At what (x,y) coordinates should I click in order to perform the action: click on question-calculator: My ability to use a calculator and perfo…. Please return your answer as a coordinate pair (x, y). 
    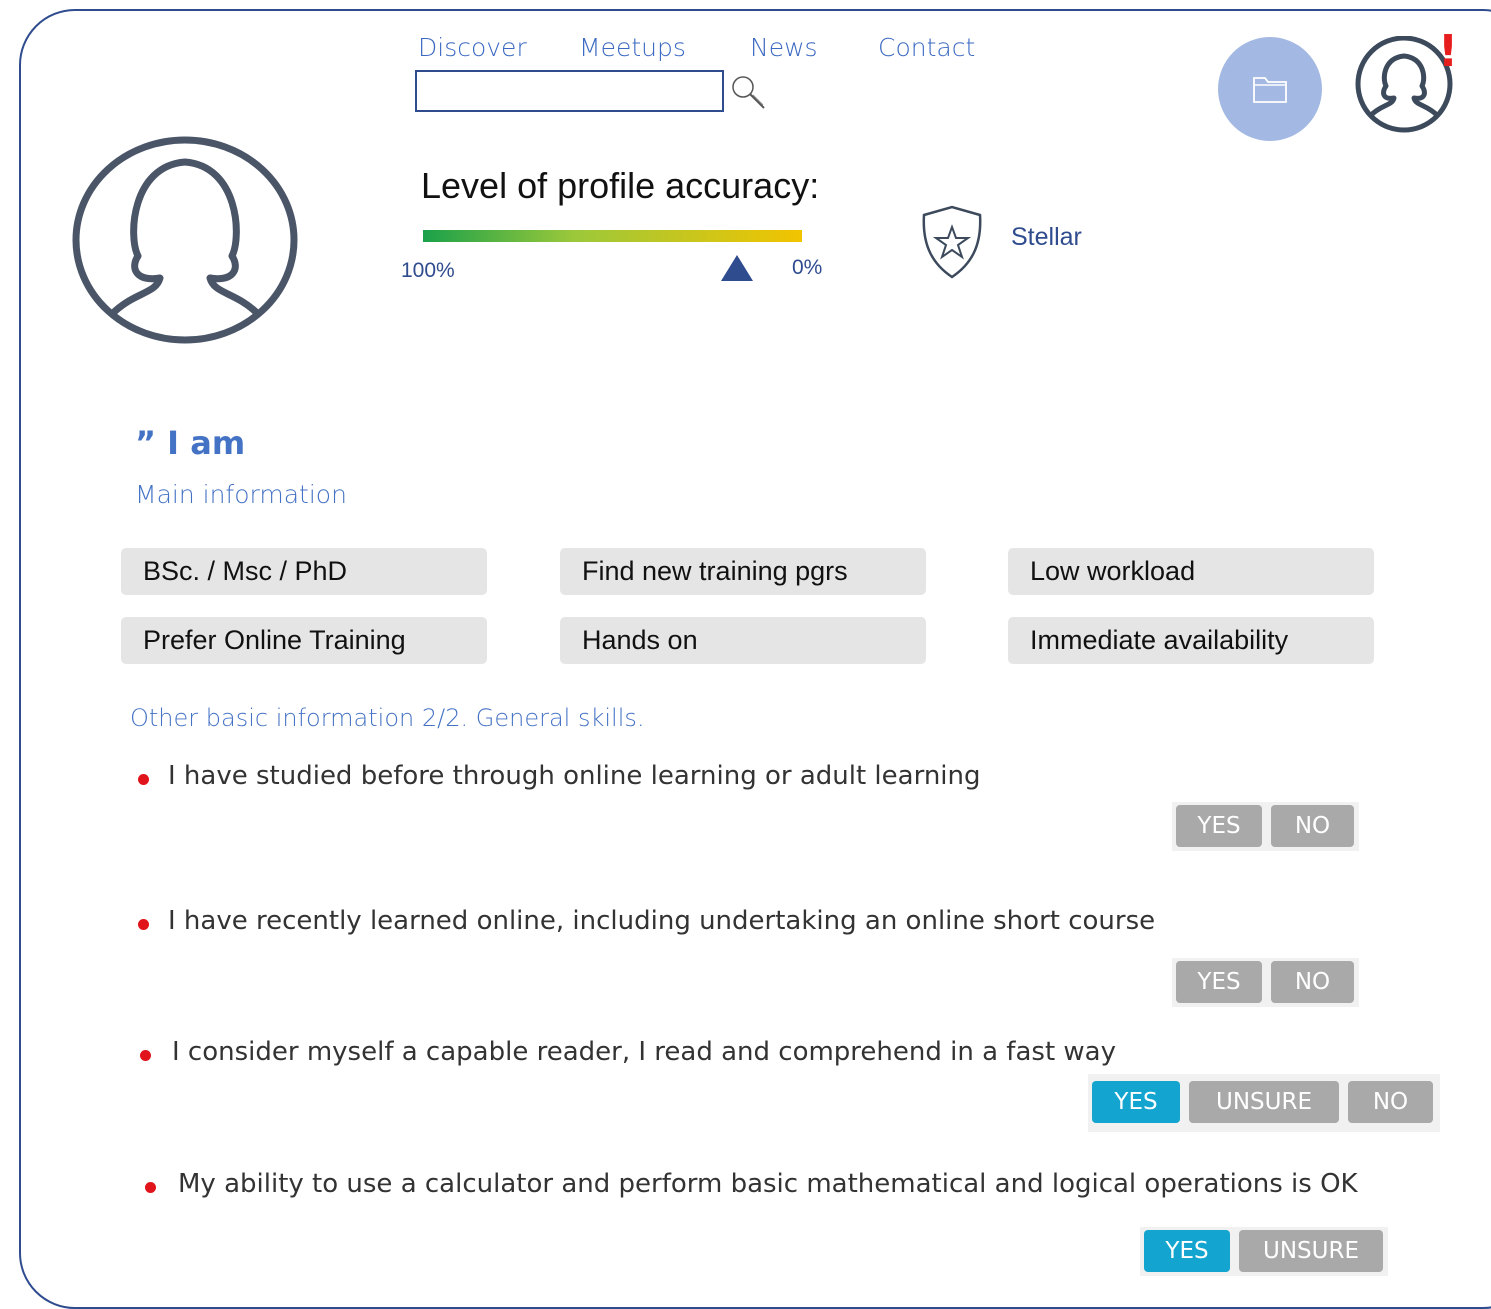
    Looking at the image, I should click on (768, 1184).